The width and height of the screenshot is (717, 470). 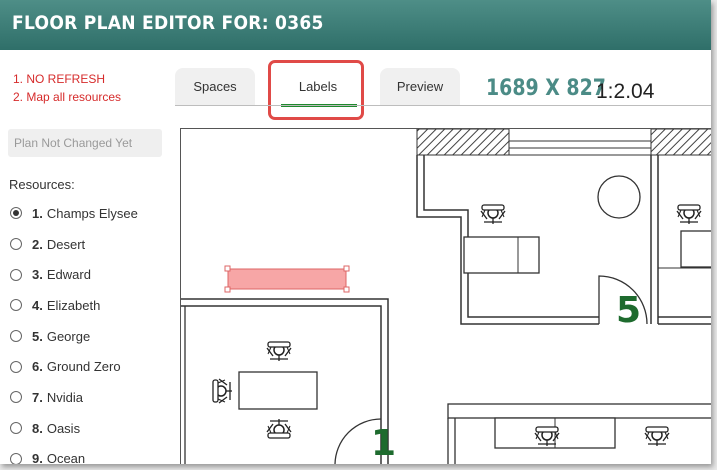 I want to click on chair-room1-top, so click(x=279, y=351).